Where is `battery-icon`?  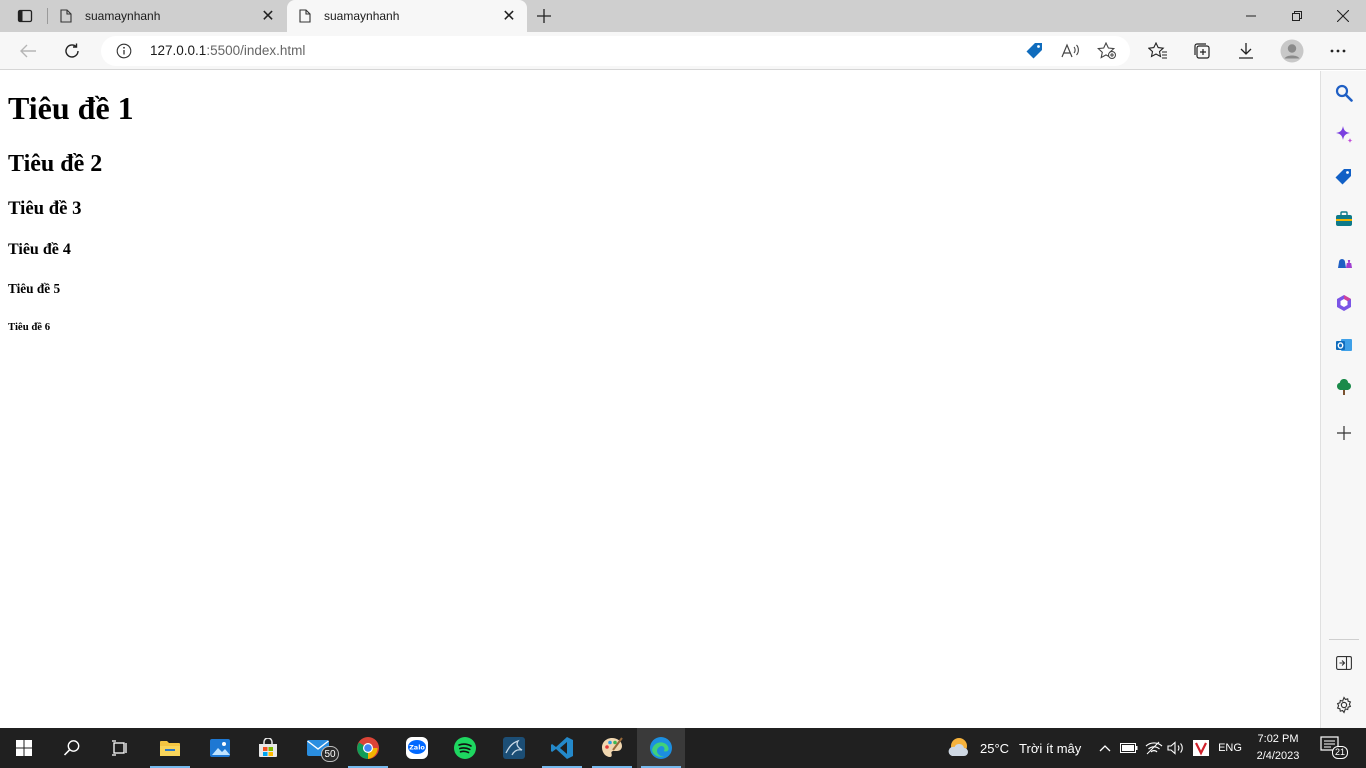 battery-icon is located at coordinates (1129, 748).